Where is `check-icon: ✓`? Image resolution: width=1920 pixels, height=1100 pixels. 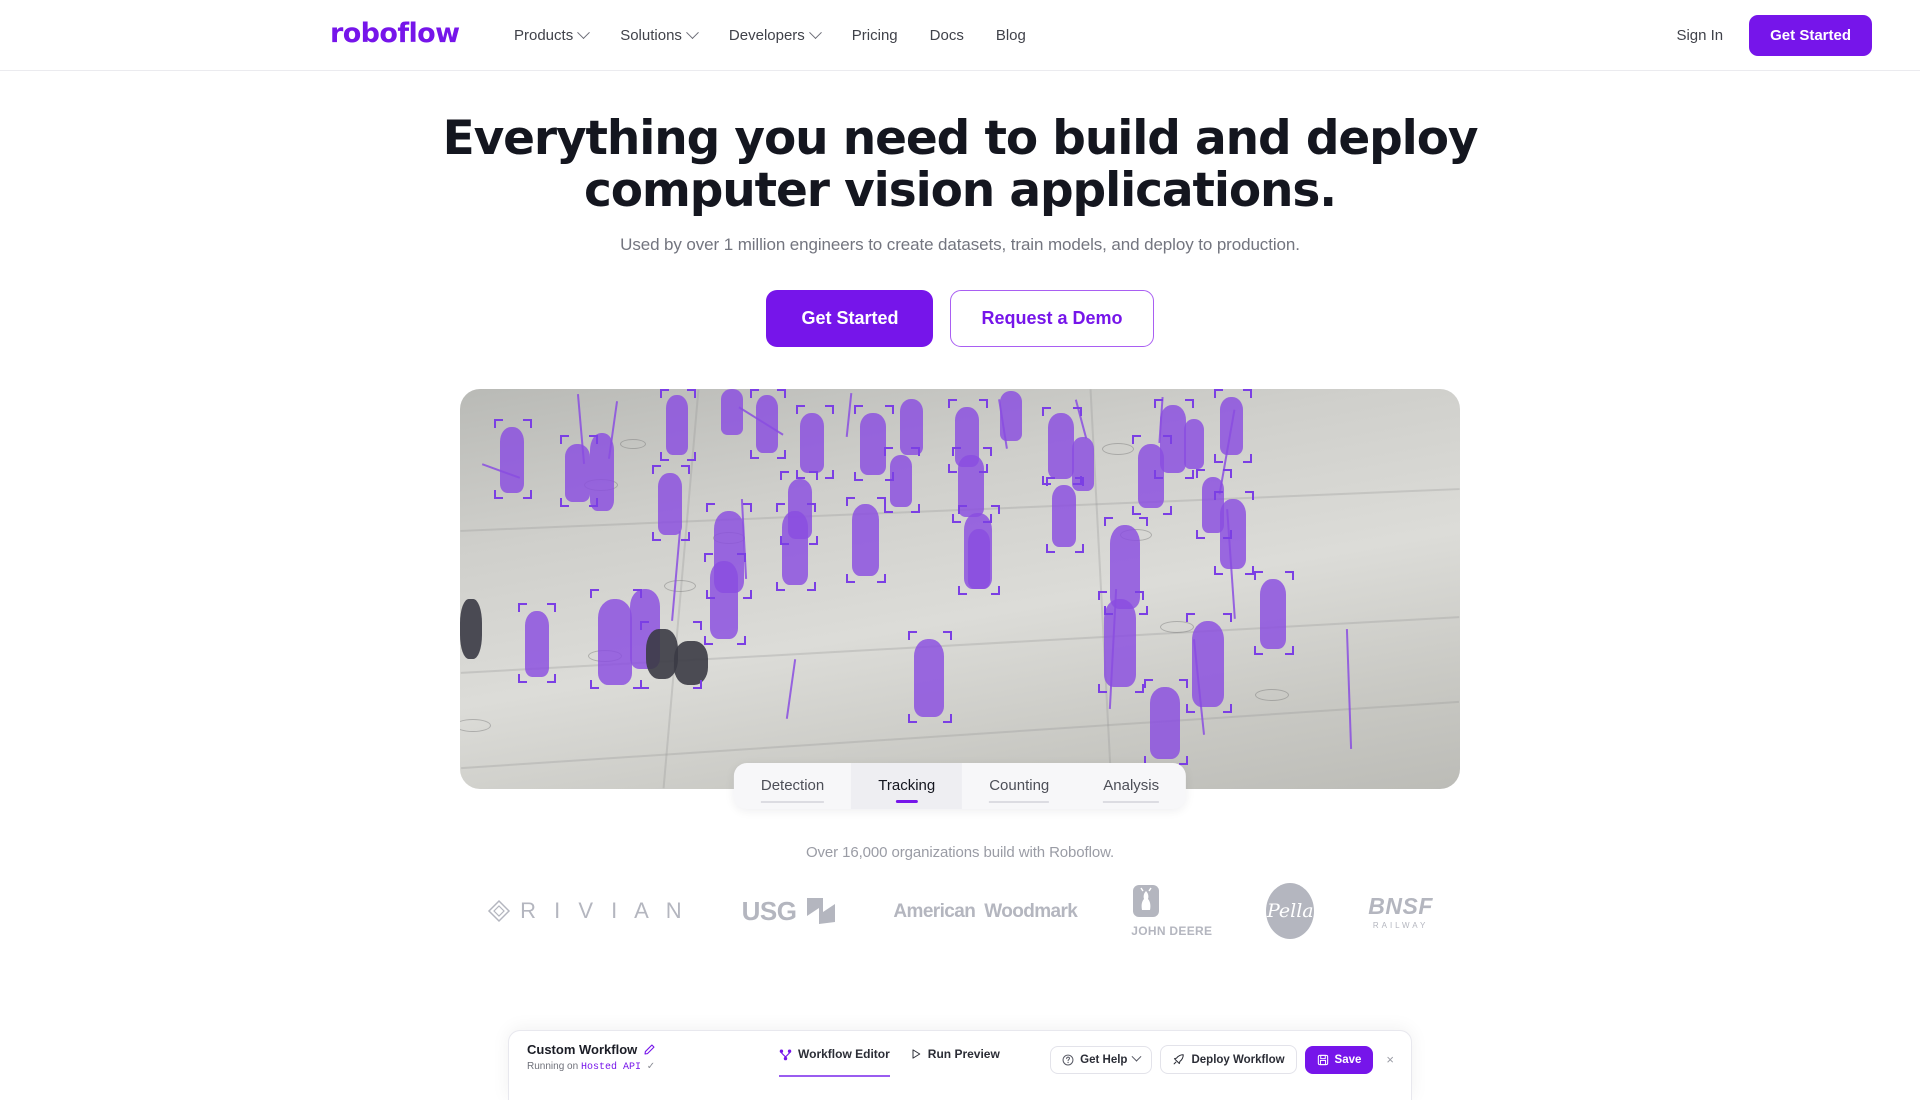
check-icon: ✓ is located at coordinates (651, 1066).